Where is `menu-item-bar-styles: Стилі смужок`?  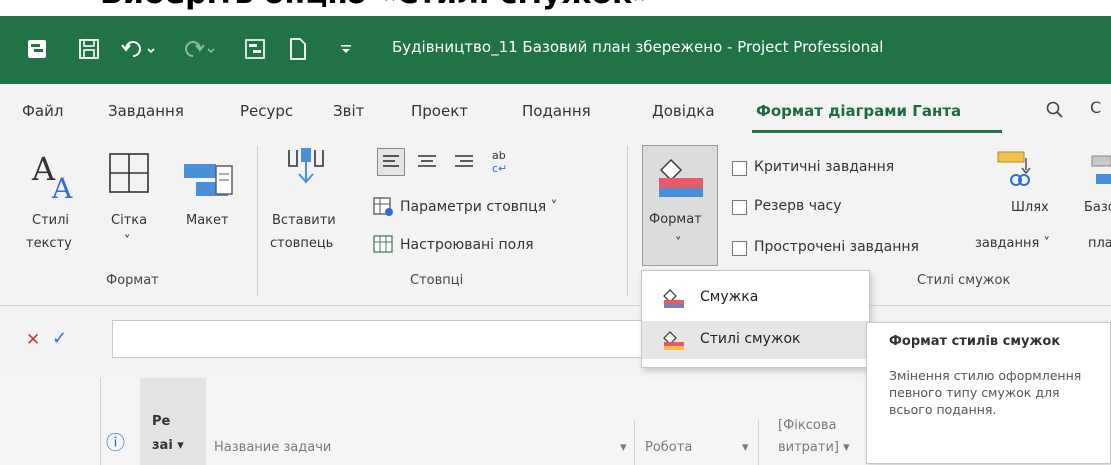 menu-item-bar-styles: Стилі смужок is located at coordinates (755, 340).